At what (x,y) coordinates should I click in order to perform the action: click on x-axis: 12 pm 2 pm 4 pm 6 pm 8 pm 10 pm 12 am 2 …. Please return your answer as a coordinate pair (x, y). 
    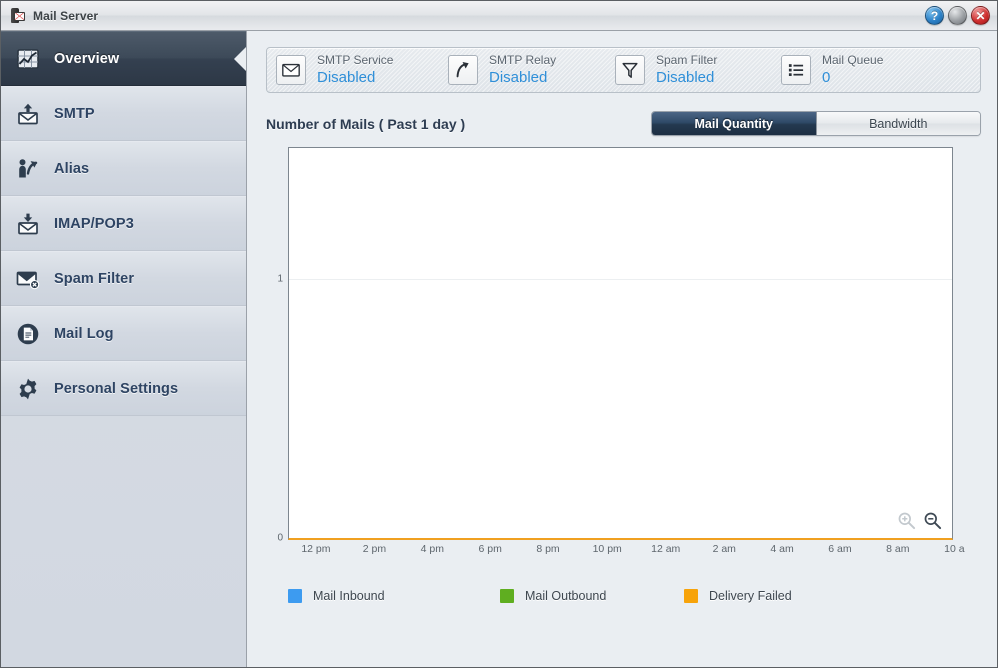
    Looking at the image, I should click on (626, 551).